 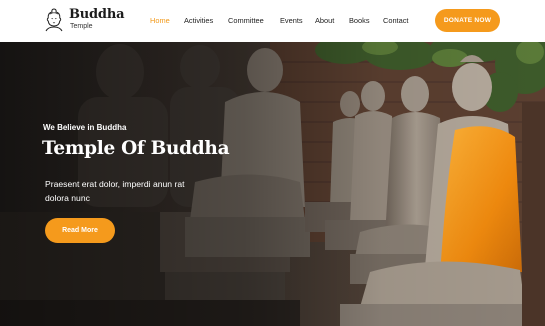 What do you see at coordinates (136, 148) in the screenshot?
I see `hero-title: Temple Of Buddha` at bounding box center [136, 148].